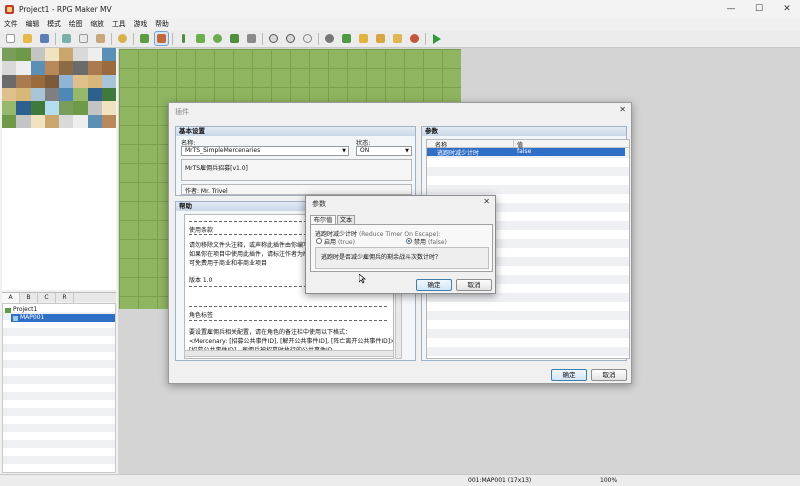 Image resolution: width=800 pixels, height=486 pixels. I want to click on character-generator-icon, so click(414, 38).